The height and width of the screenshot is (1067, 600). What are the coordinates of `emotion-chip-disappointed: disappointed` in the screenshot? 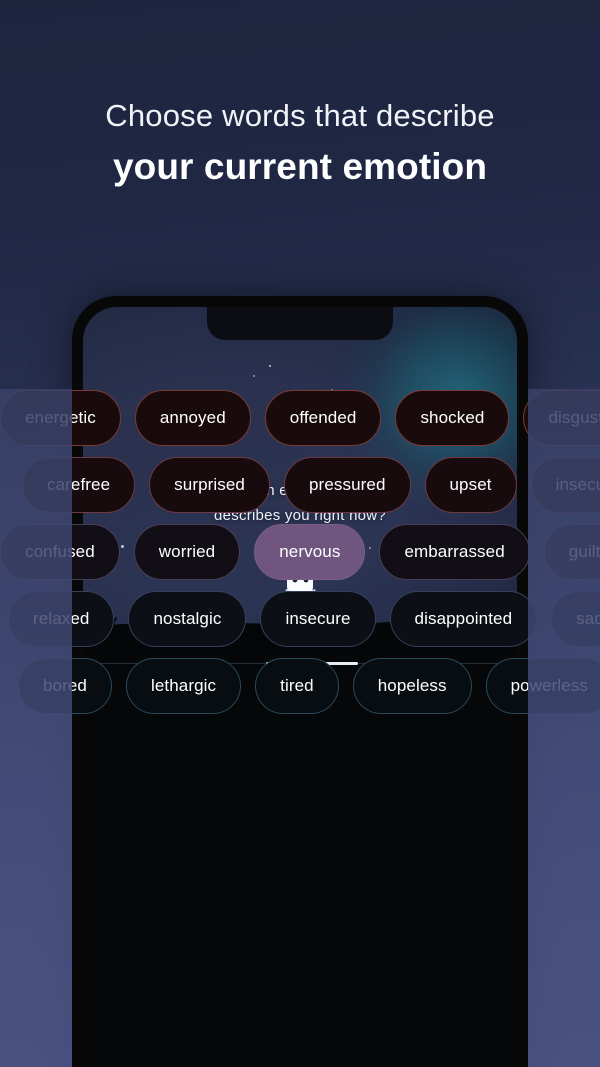 It's located at (463, 619).